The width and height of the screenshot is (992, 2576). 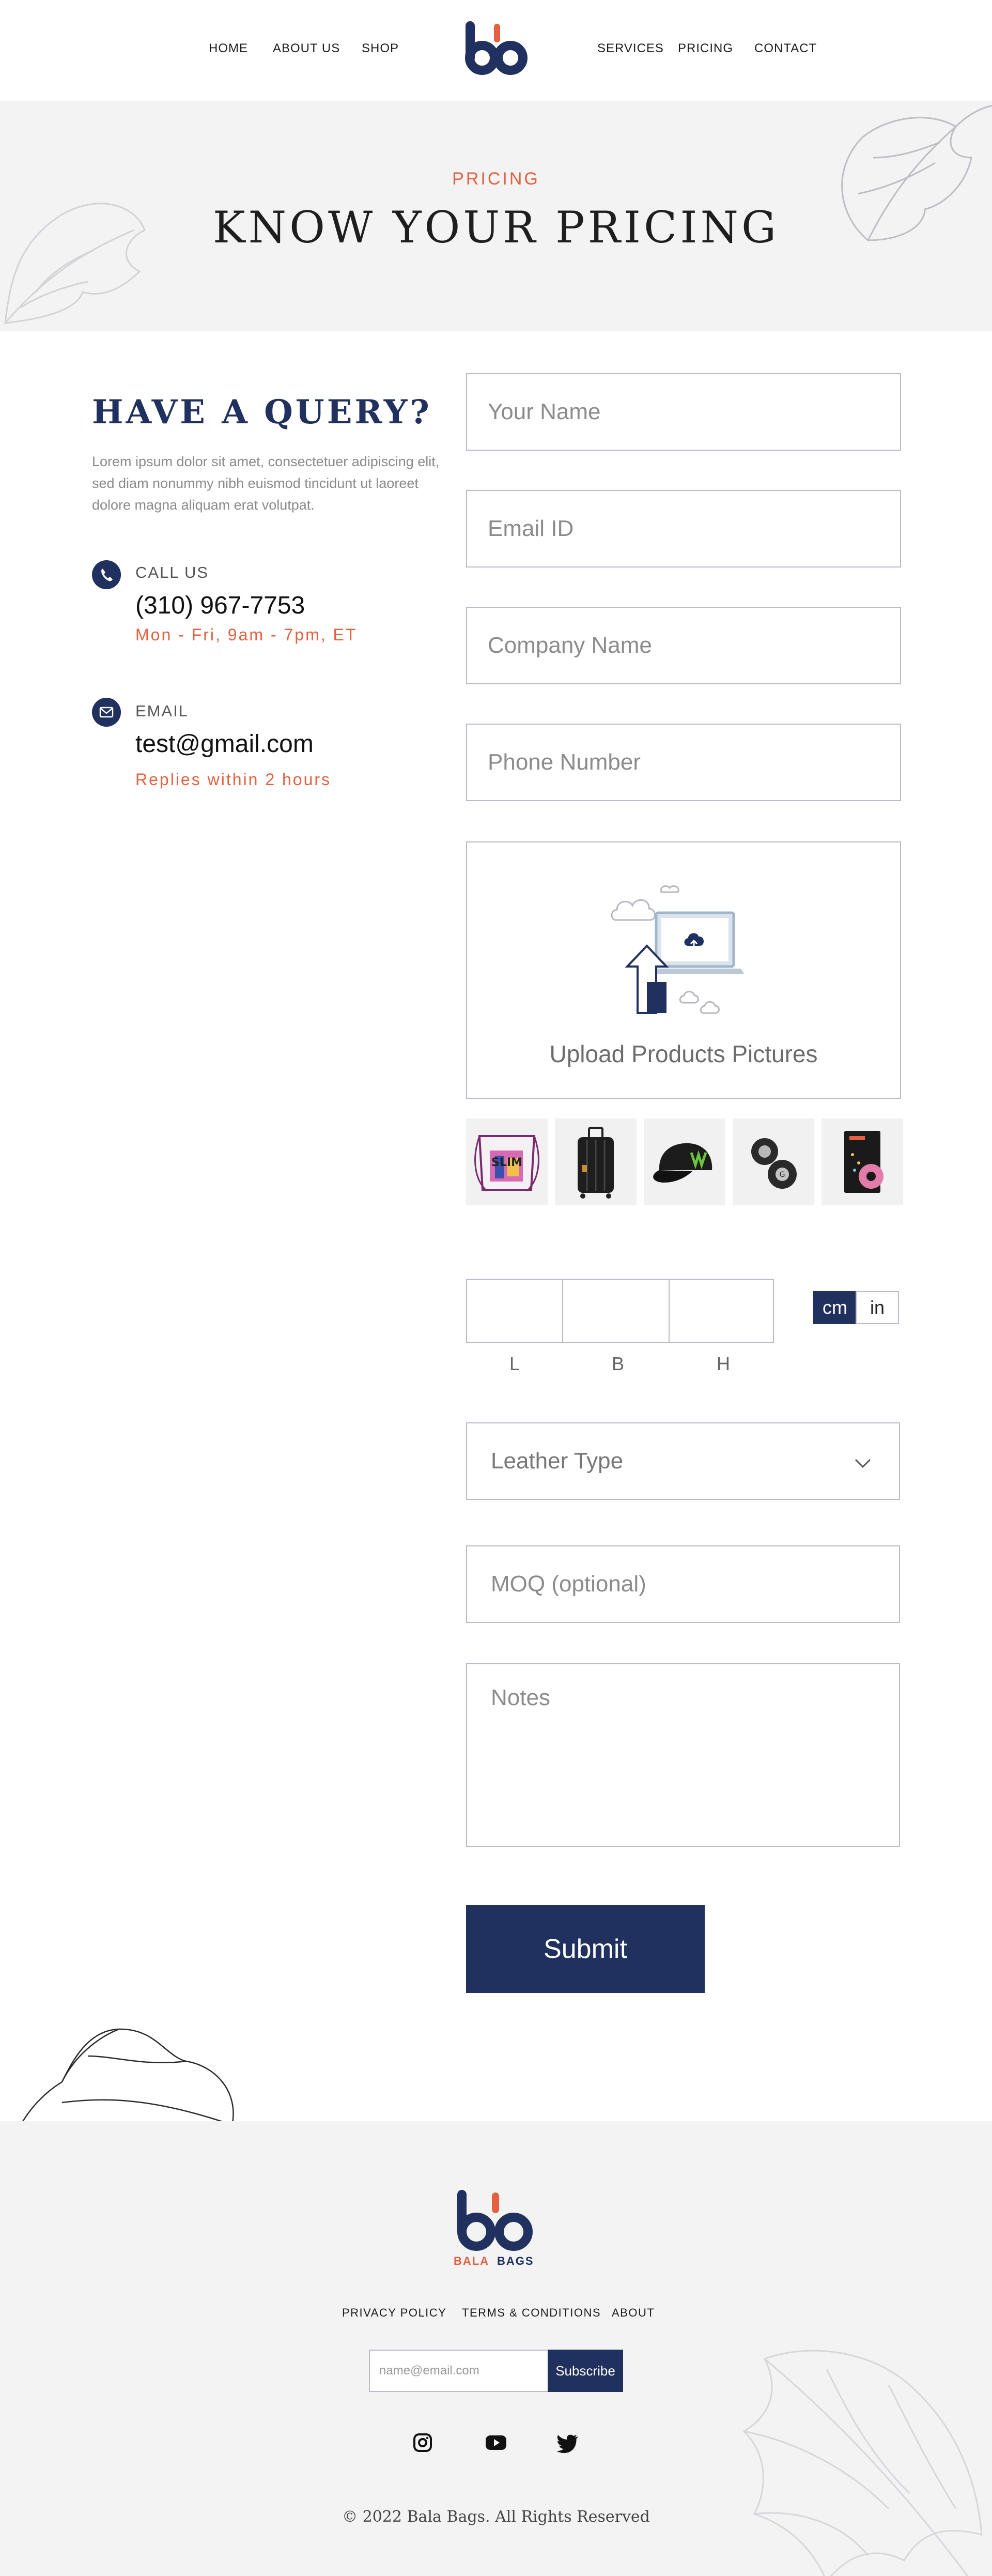 What do you see at coordinates (684, 412) in the screenshot?
I see `name-input` at bounding box center [684, 412].